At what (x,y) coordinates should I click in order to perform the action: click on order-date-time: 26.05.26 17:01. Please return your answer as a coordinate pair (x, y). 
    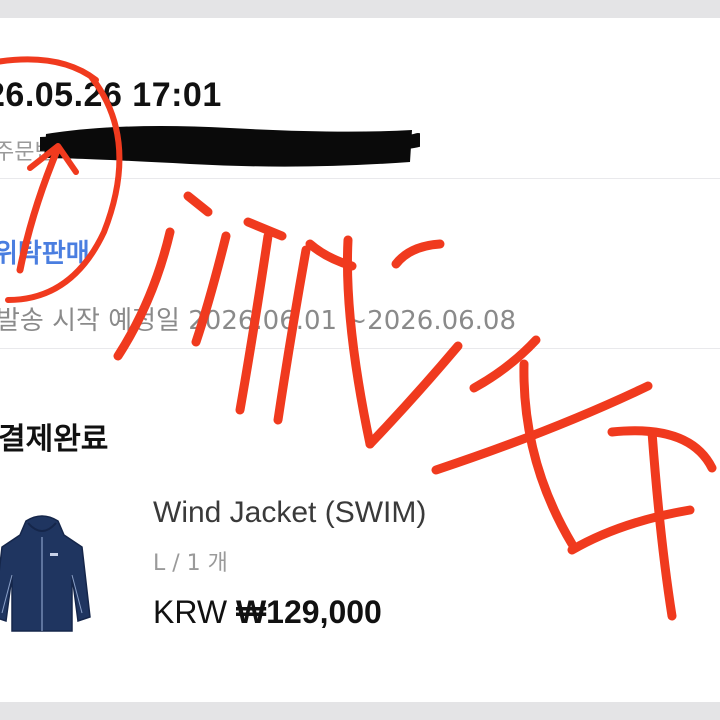
    Looking at the image, I should click on (111, 95).